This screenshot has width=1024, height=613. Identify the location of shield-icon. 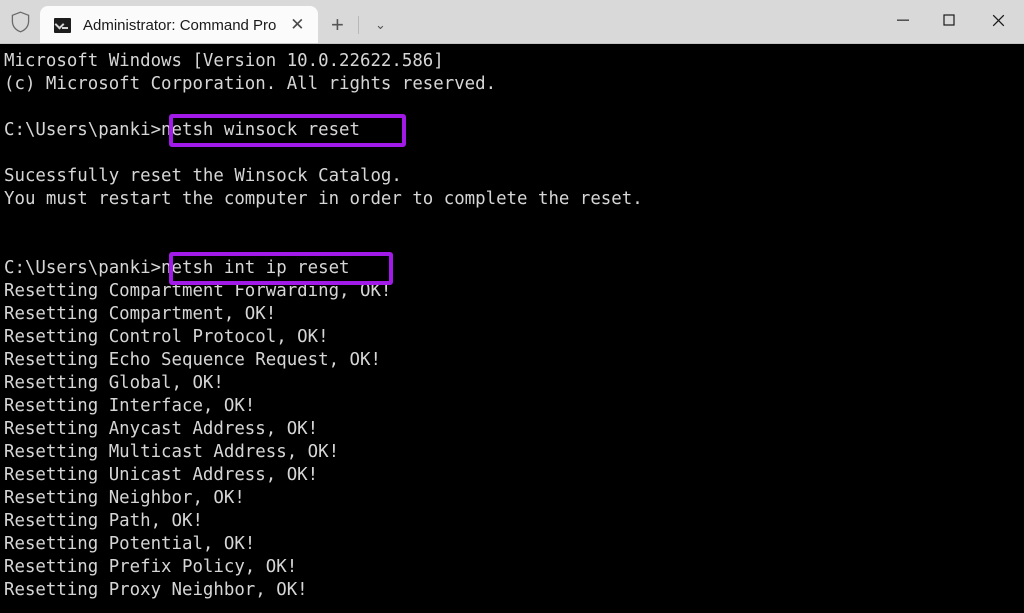
(20, 22).